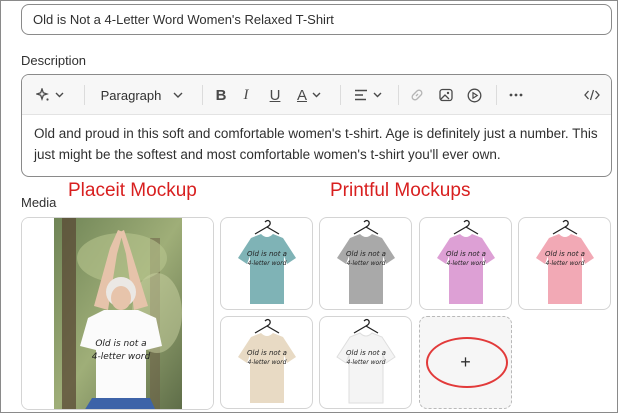 The image size is (618, 413). I want to click on align-icon, so click(368, 95).